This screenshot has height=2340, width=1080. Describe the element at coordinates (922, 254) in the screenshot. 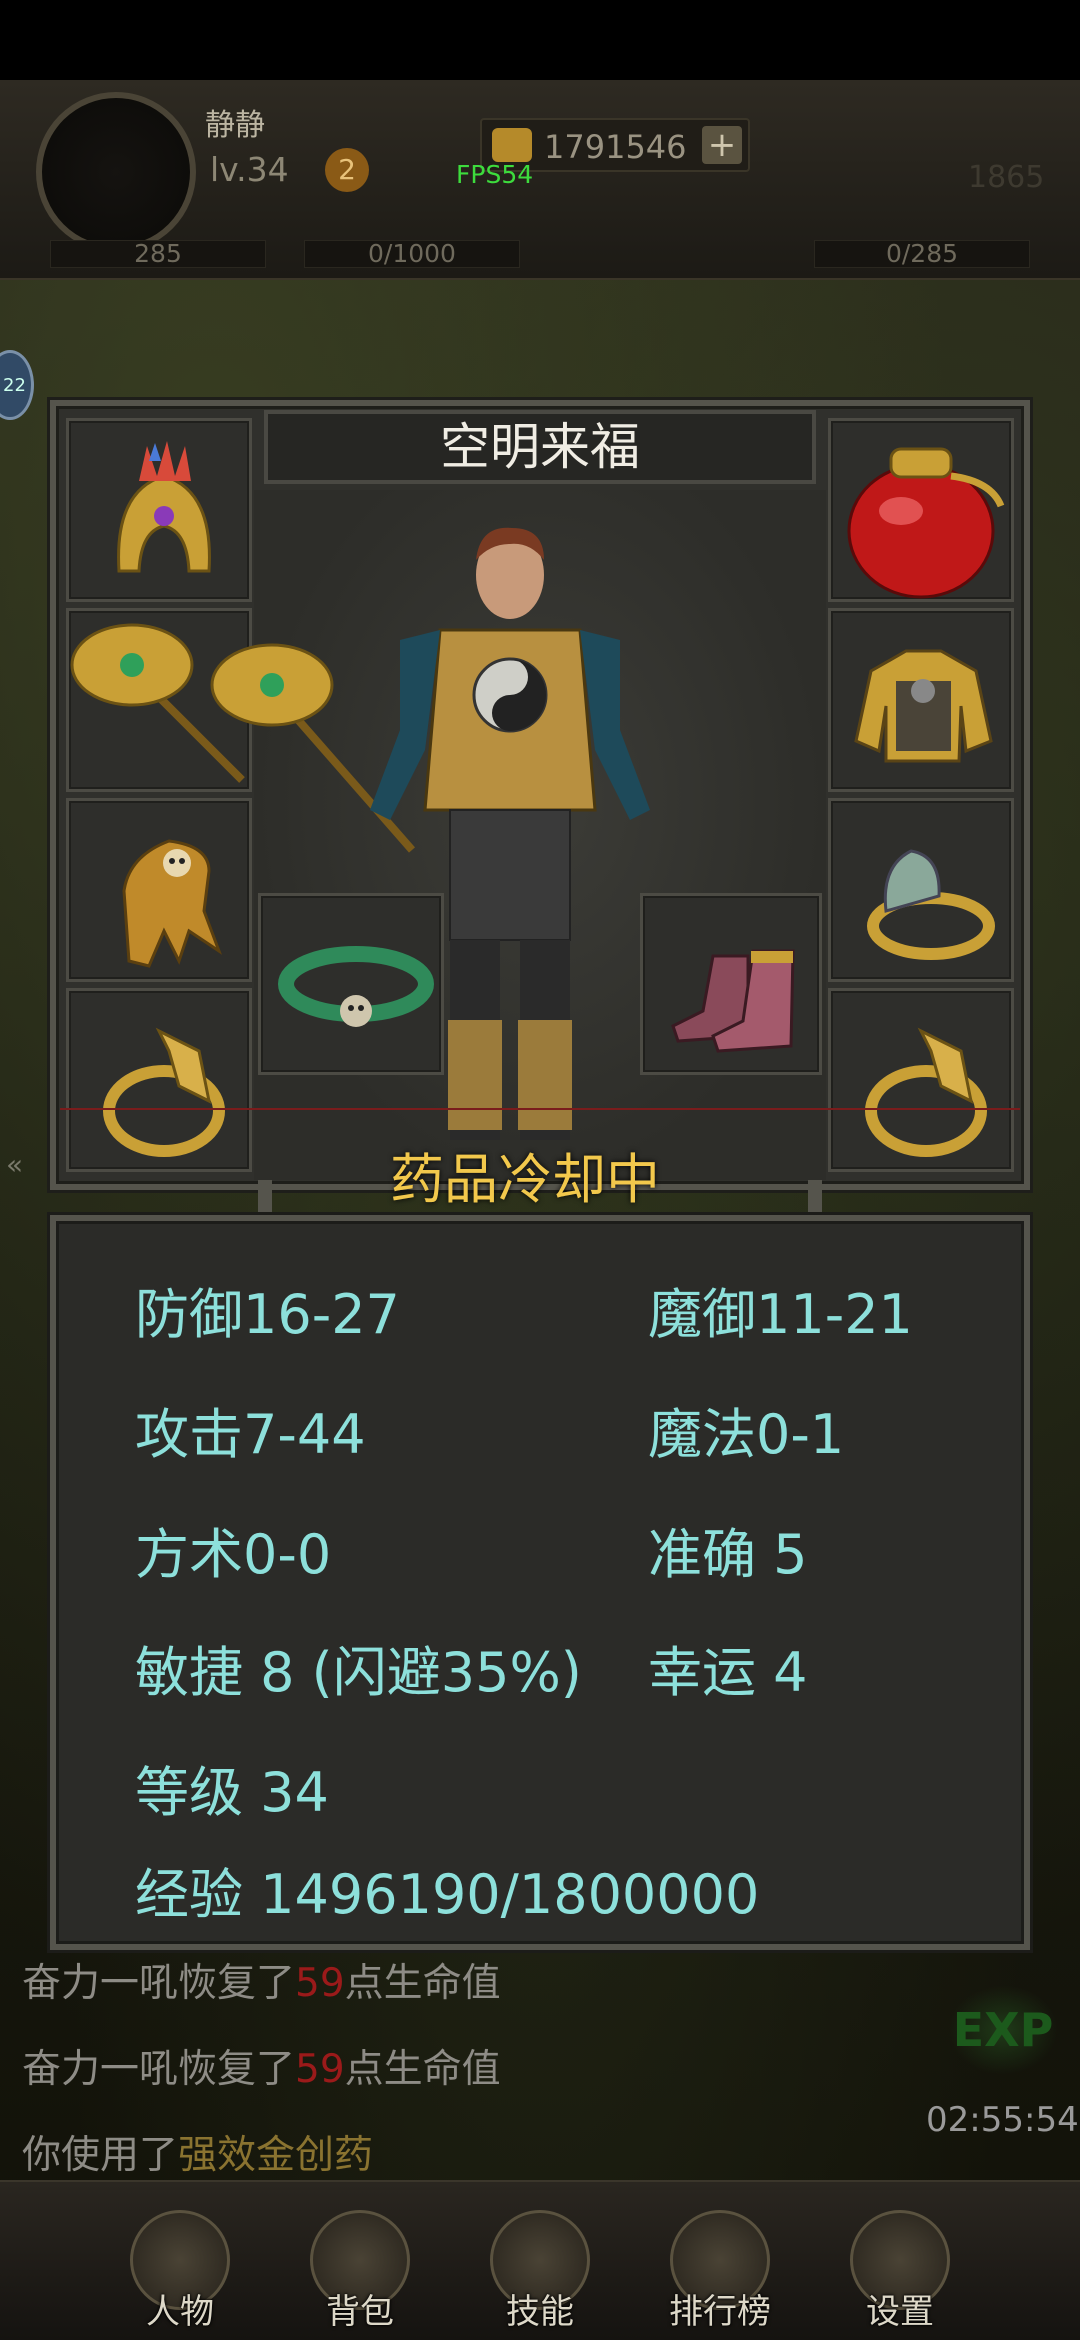

I see `secondary-bar: 0/285` at that location.